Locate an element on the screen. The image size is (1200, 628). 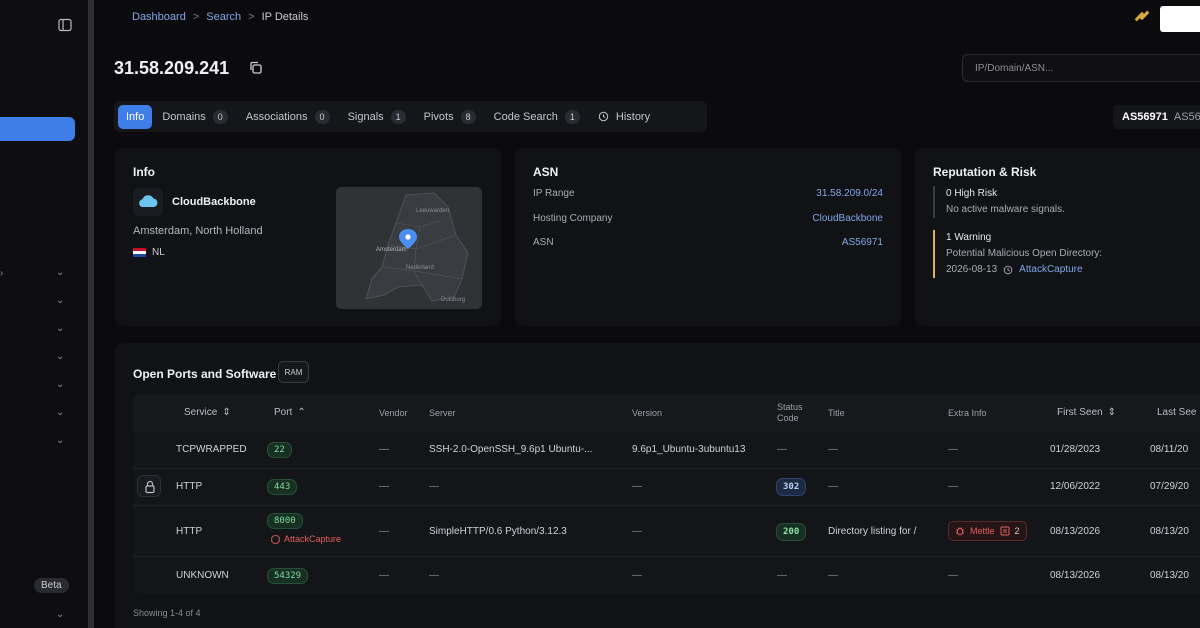
col-server: Server is located at coordinates (442, 413).